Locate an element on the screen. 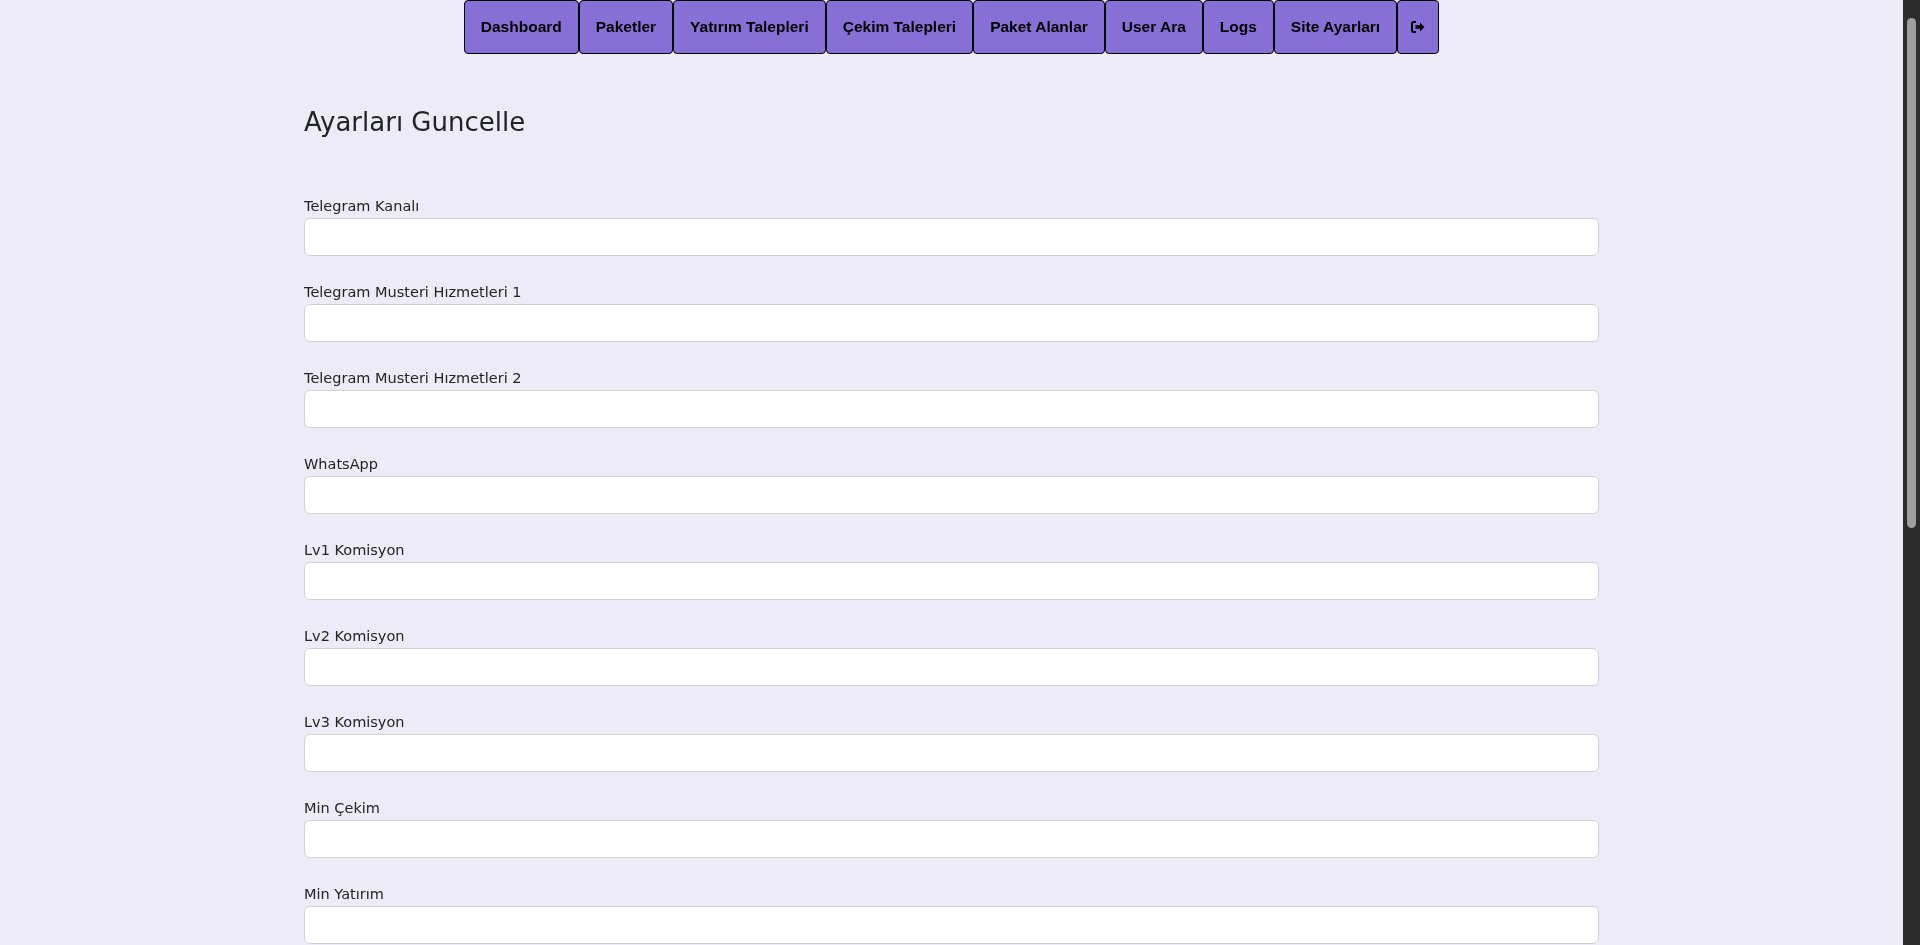  field-label: Telegram Musteri Hızmetleri 1 is located at coordinates (413, 292).